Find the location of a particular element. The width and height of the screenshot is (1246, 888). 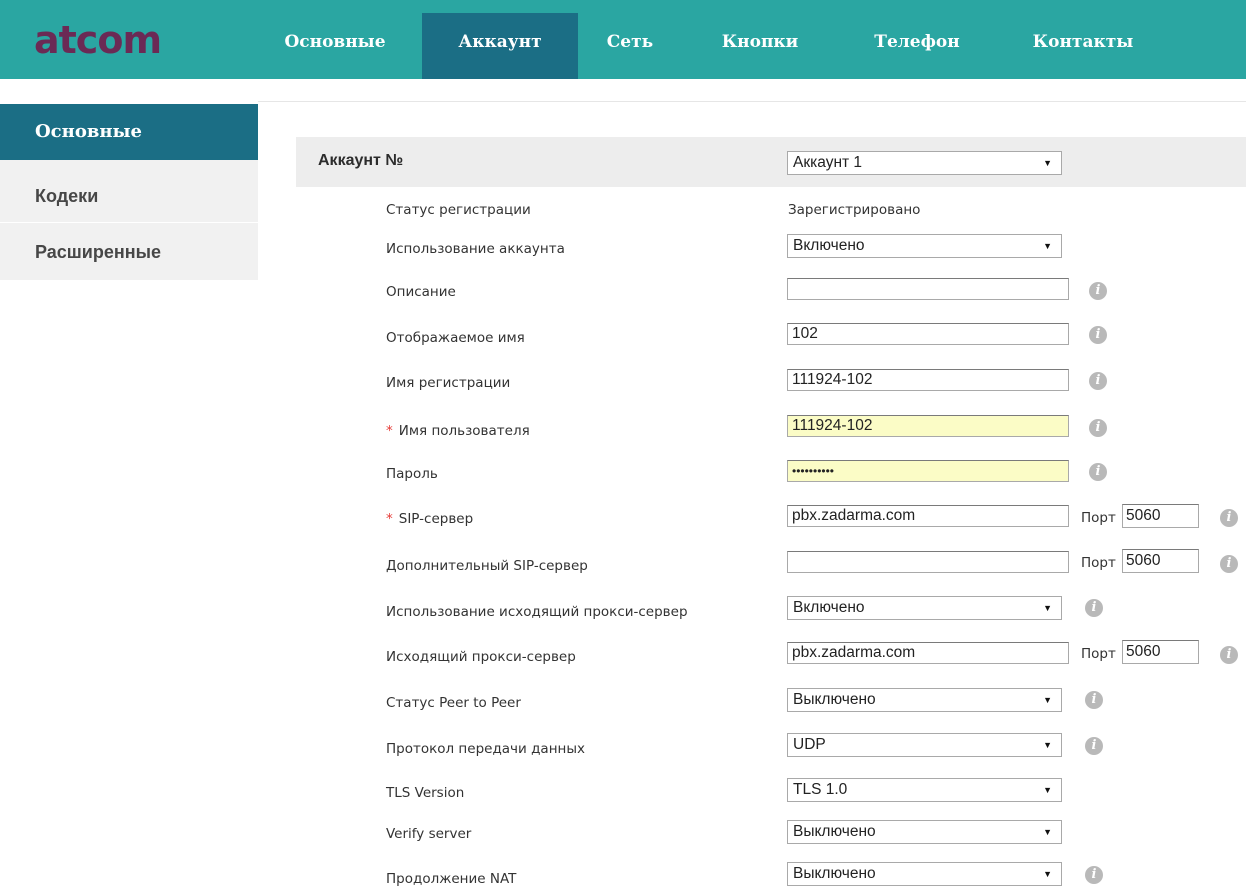

sip-server-label-text: SIP-сервер is located at coordinates (436, 519).